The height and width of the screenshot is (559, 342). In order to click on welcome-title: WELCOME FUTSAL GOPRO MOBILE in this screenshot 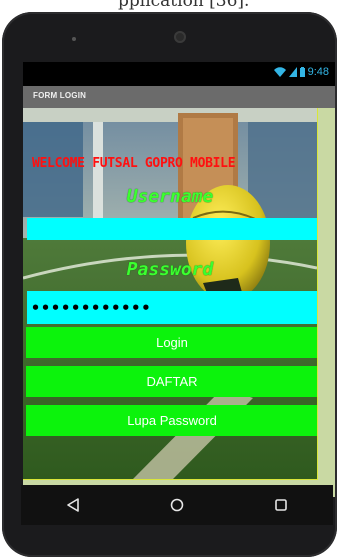, I will do `click(134, 163)`.